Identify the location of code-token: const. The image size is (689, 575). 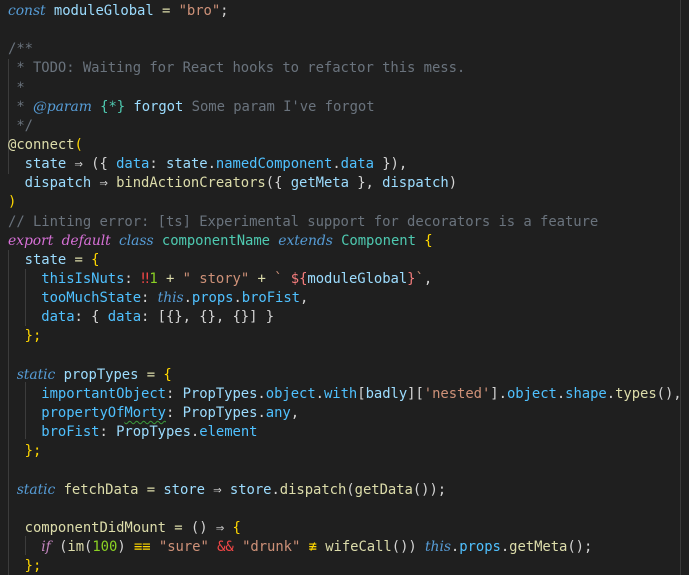
(27, 11).